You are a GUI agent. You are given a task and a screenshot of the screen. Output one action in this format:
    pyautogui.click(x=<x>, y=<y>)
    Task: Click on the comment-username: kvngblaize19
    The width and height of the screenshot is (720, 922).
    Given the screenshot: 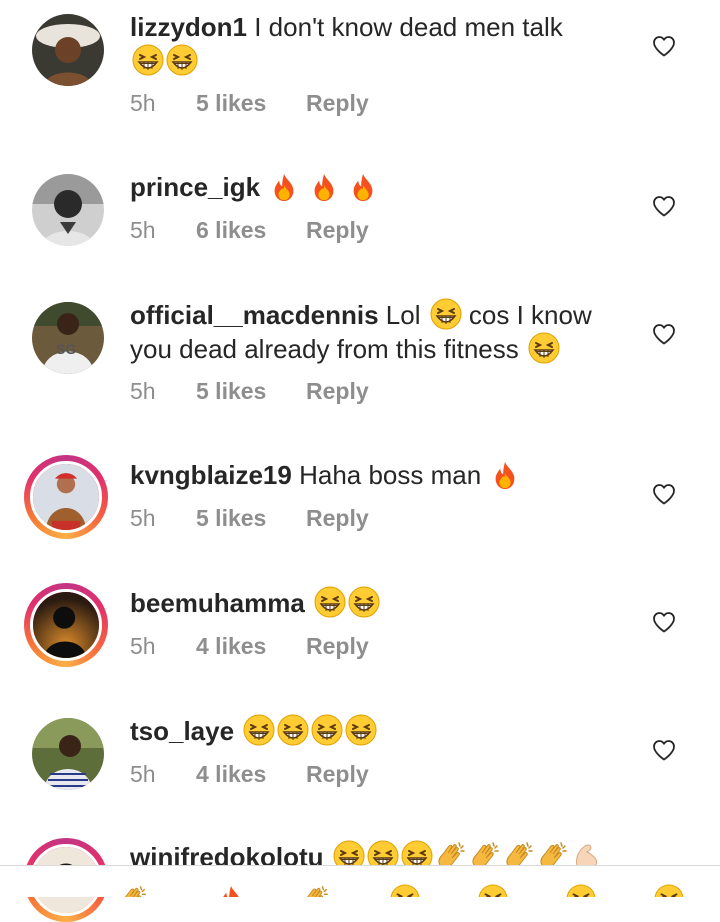 What is the action you would take?
    pyautogui.click(x=211, y=475)
    